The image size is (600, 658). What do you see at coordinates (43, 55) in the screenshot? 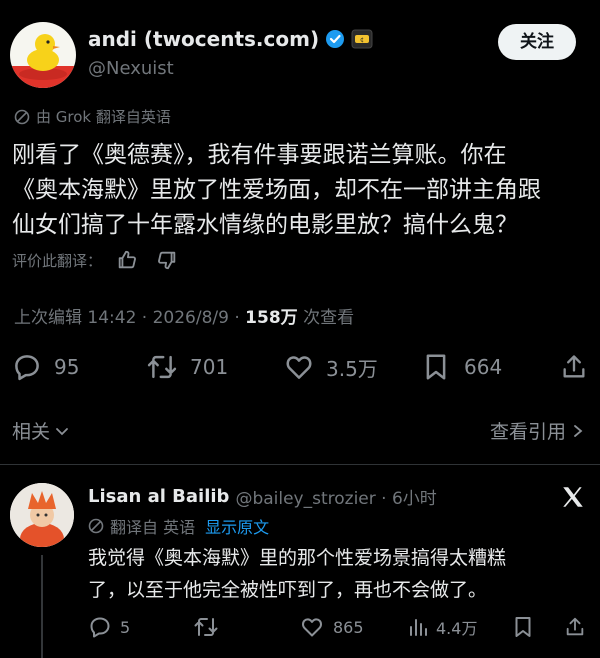
I see `main-avatar` at bounding box center [43, 55].